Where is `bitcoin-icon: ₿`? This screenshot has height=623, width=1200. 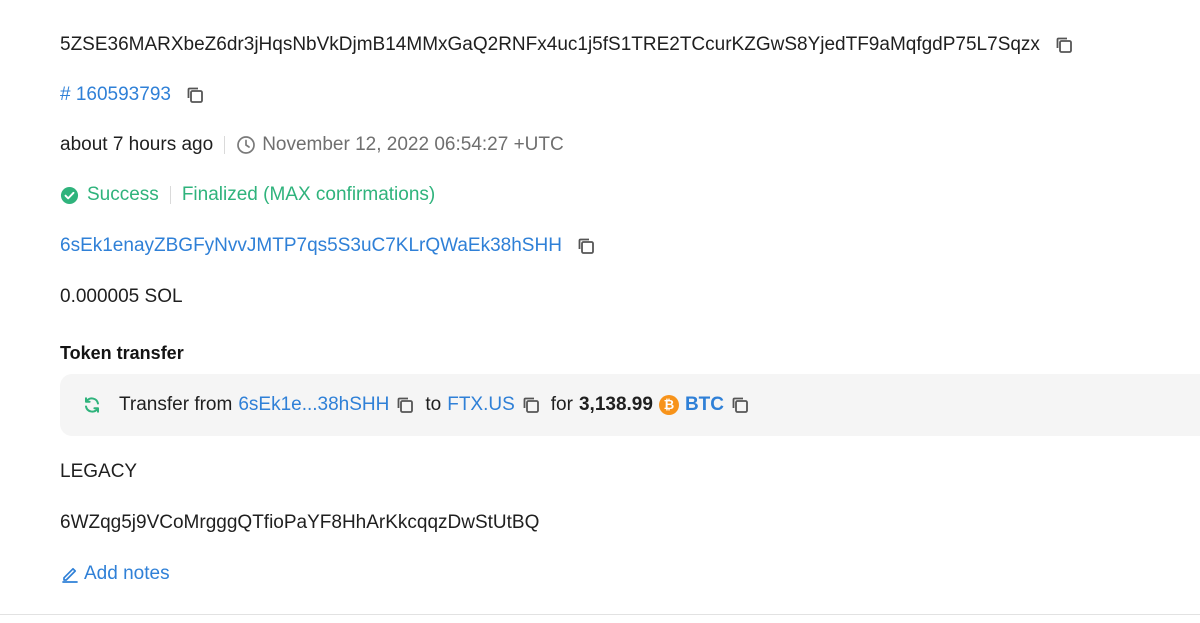
bitcoin-icon: ₿ is located at coordinates (668, 405).